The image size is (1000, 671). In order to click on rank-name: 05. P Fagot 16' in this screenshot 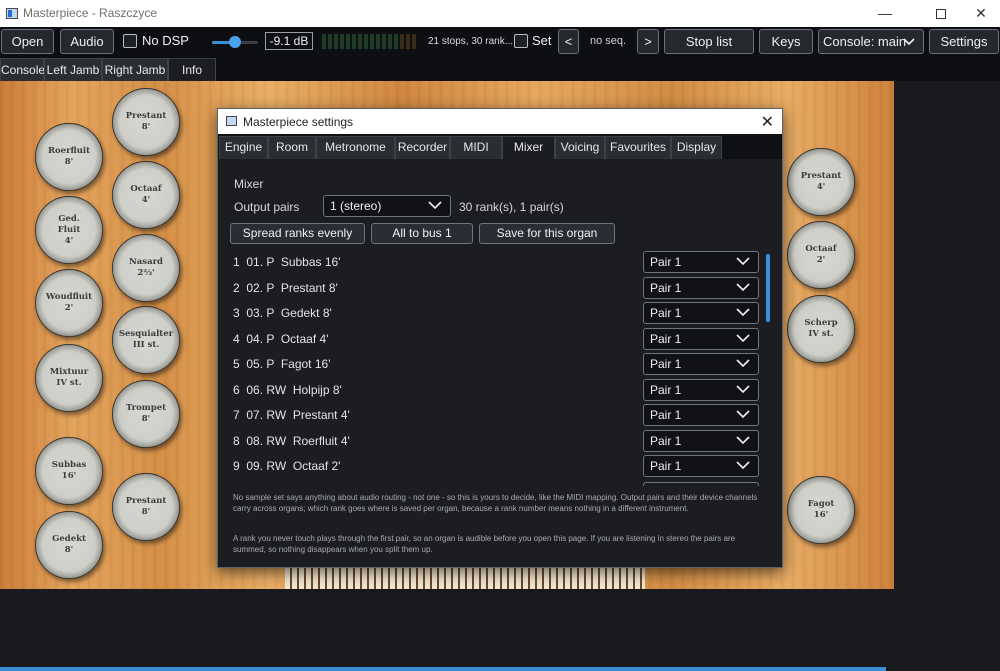, I will do `click(288, 364)`.